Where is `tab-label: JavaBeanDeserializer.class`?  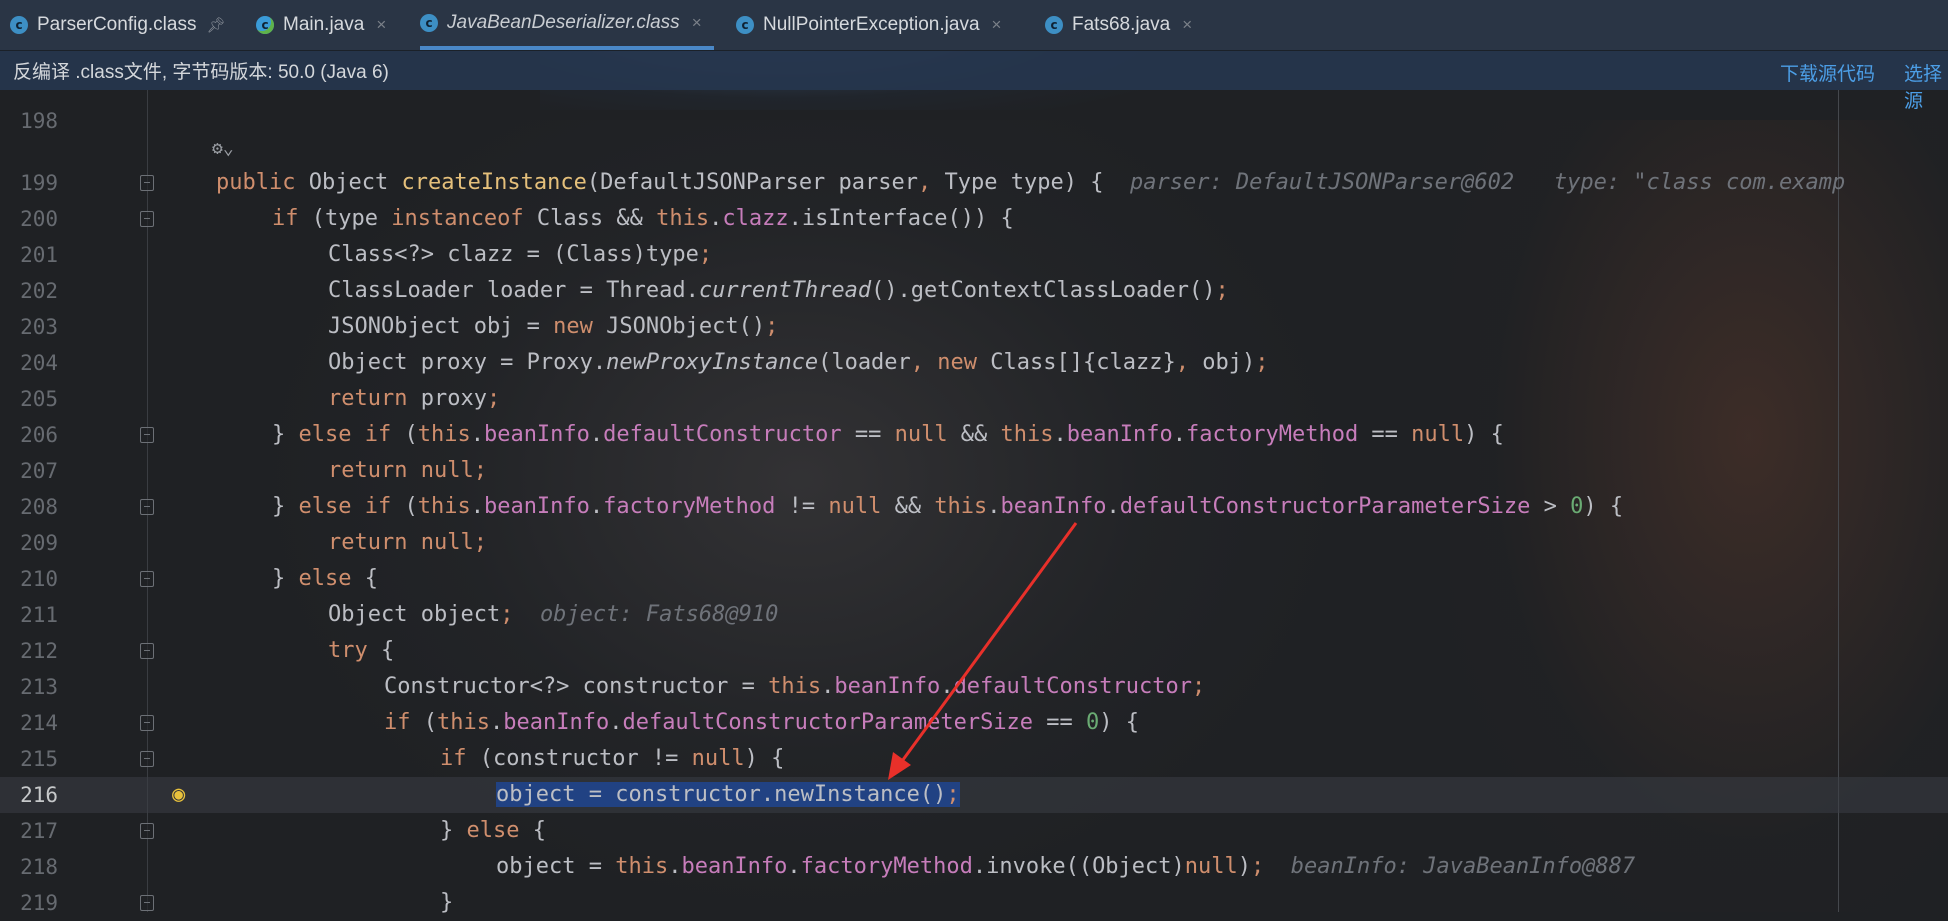
tab-label: JavaBeanDeserializer.class is located at coordinates (563, 22).